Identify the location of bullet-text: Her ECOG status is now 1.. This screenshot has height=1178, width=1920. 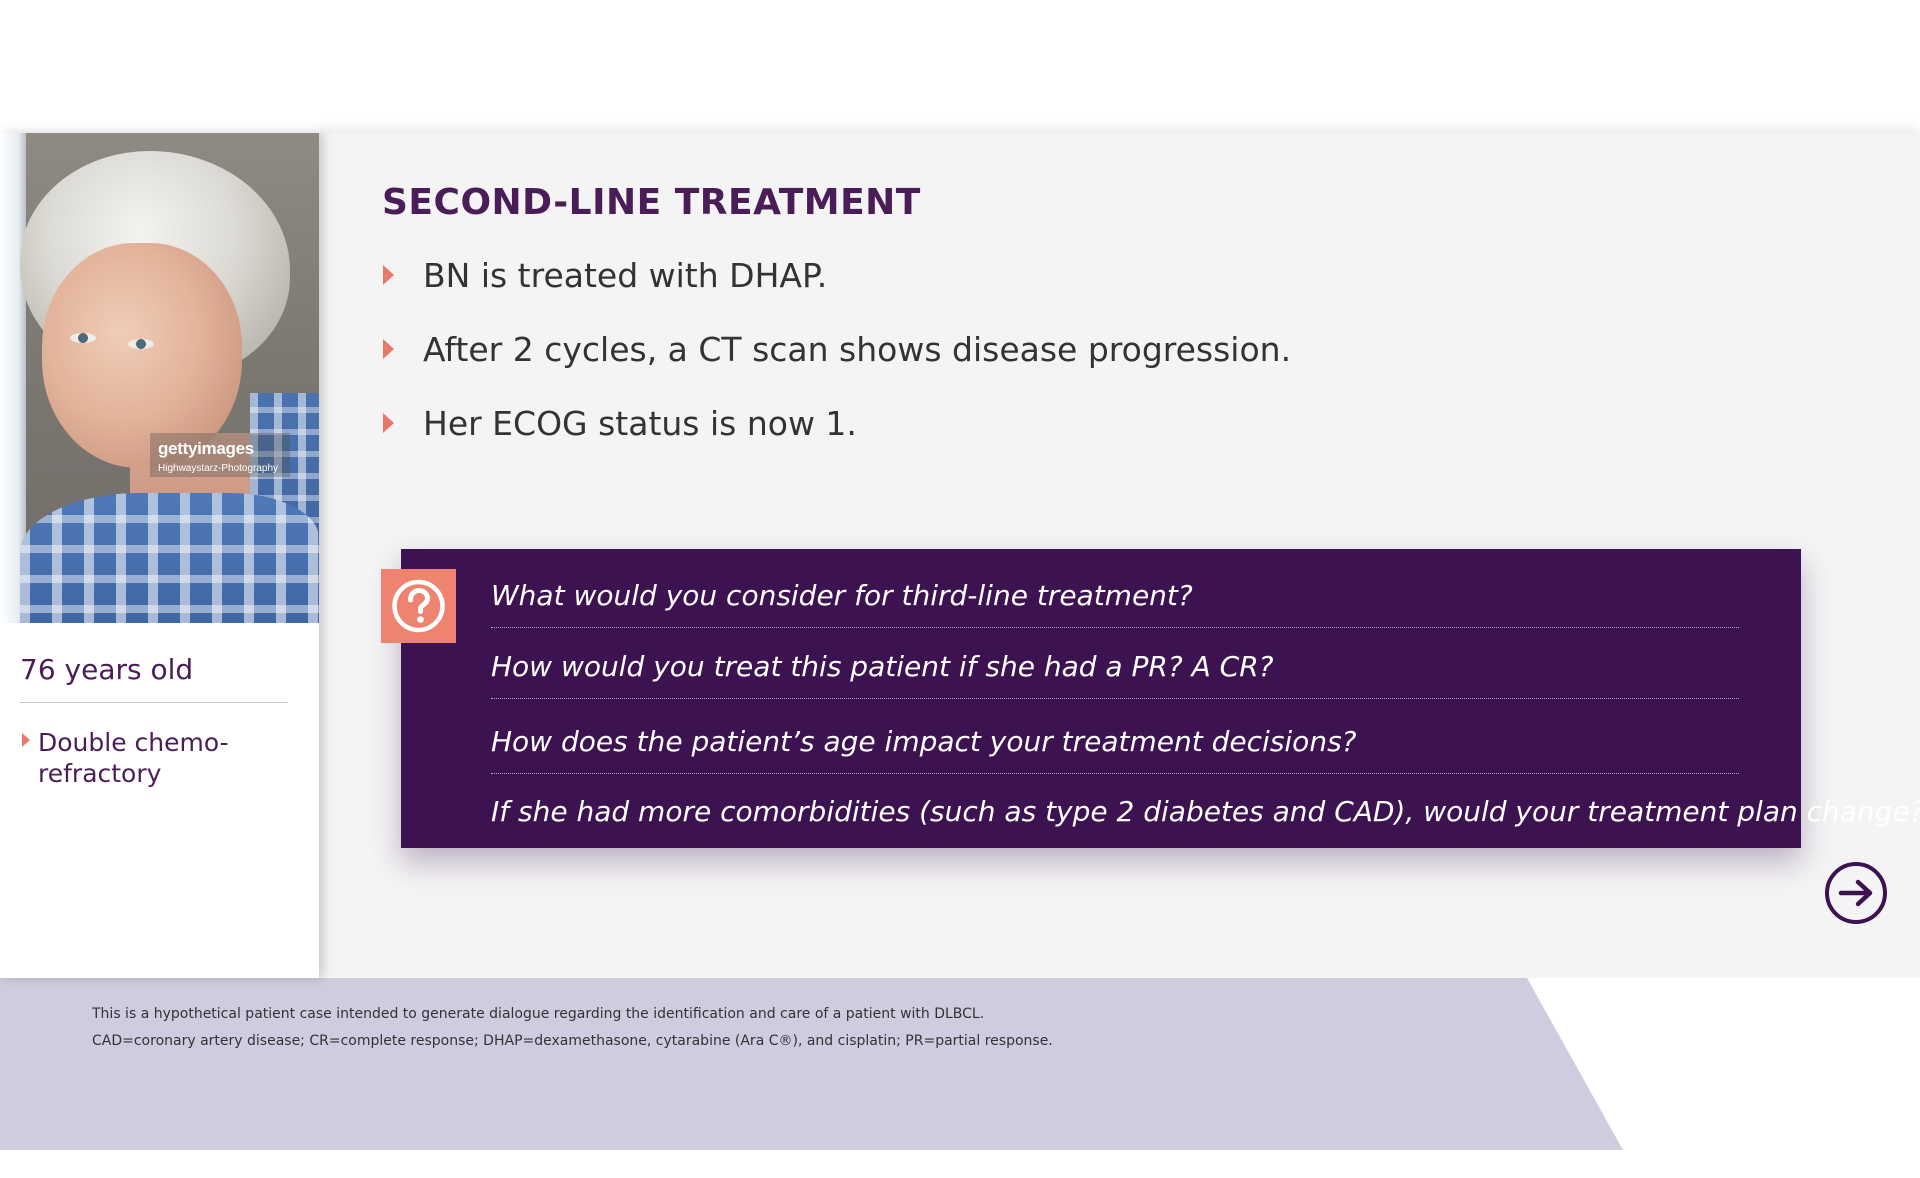
(640, 423).